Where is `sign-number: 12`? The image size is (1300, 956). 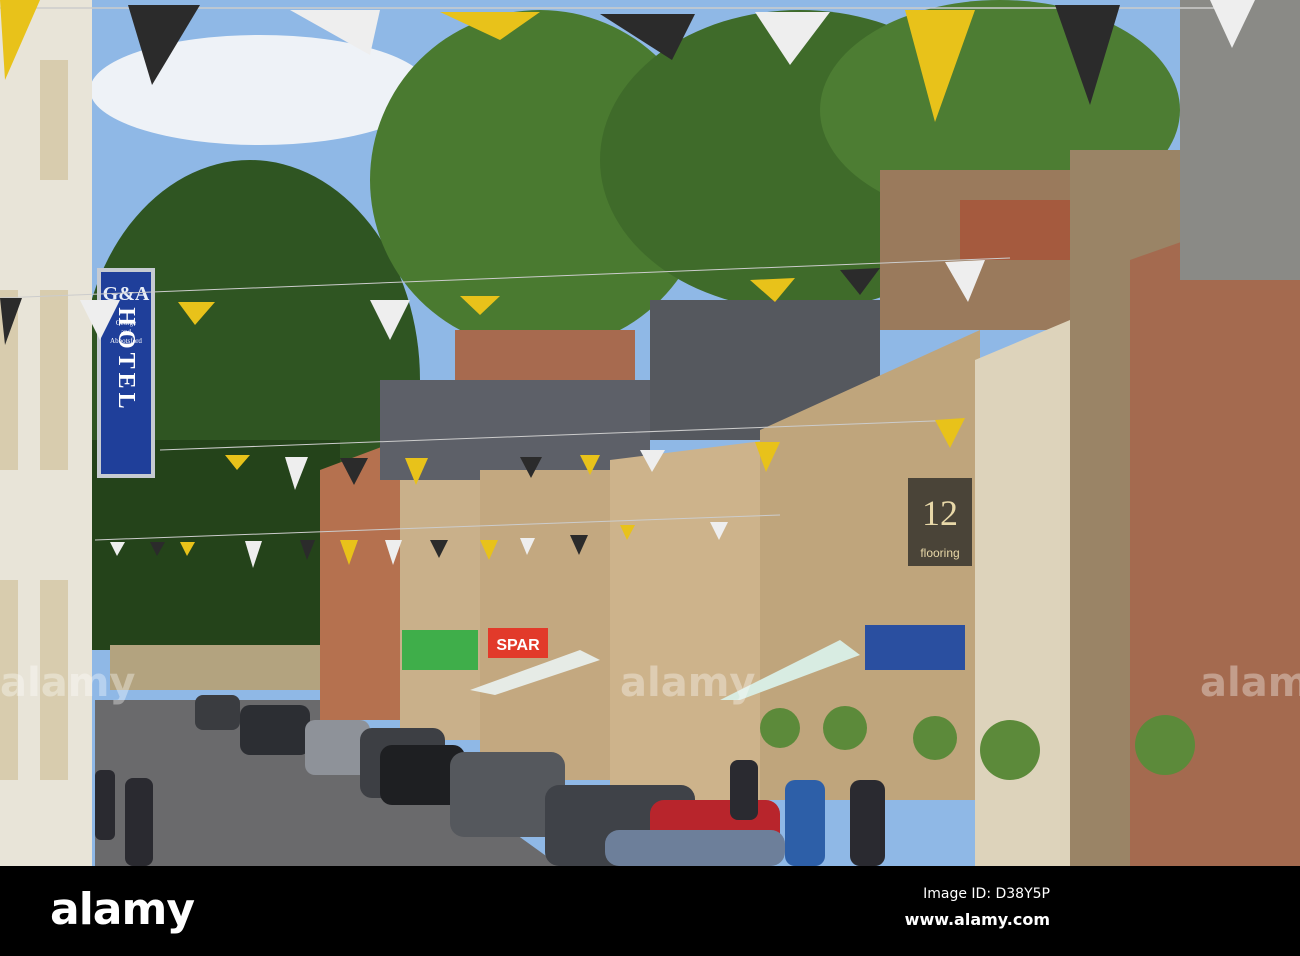
sign-number: 12 is located at coordinates (940, 513).